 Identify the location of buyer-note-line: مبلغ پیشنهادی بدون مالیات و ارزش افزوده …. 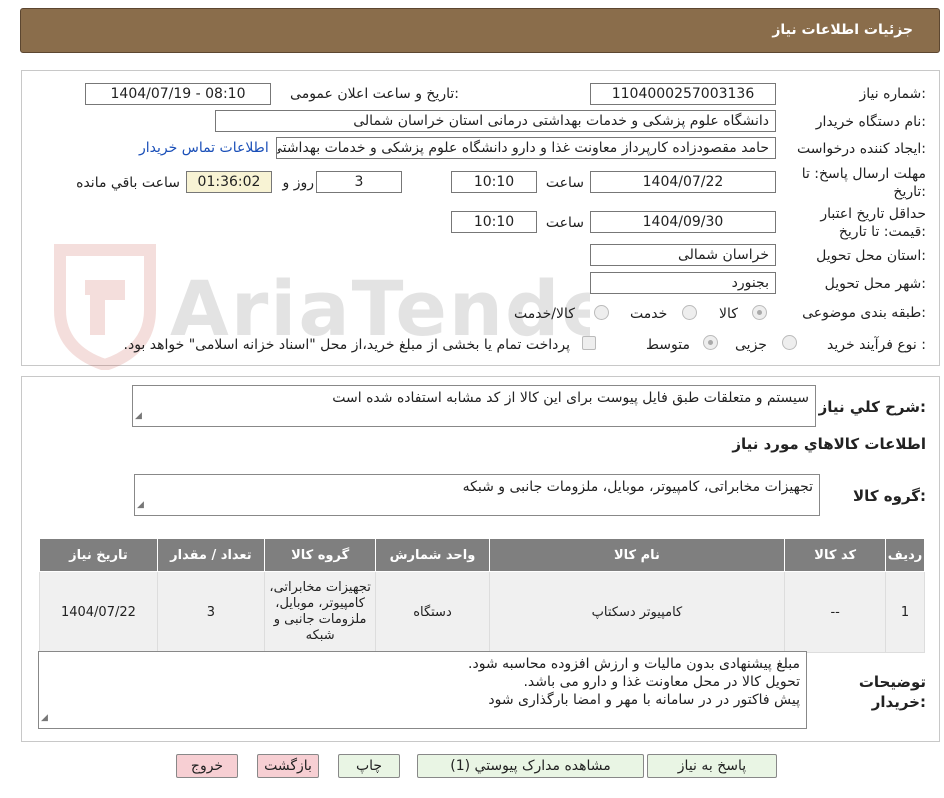
(634, 664).